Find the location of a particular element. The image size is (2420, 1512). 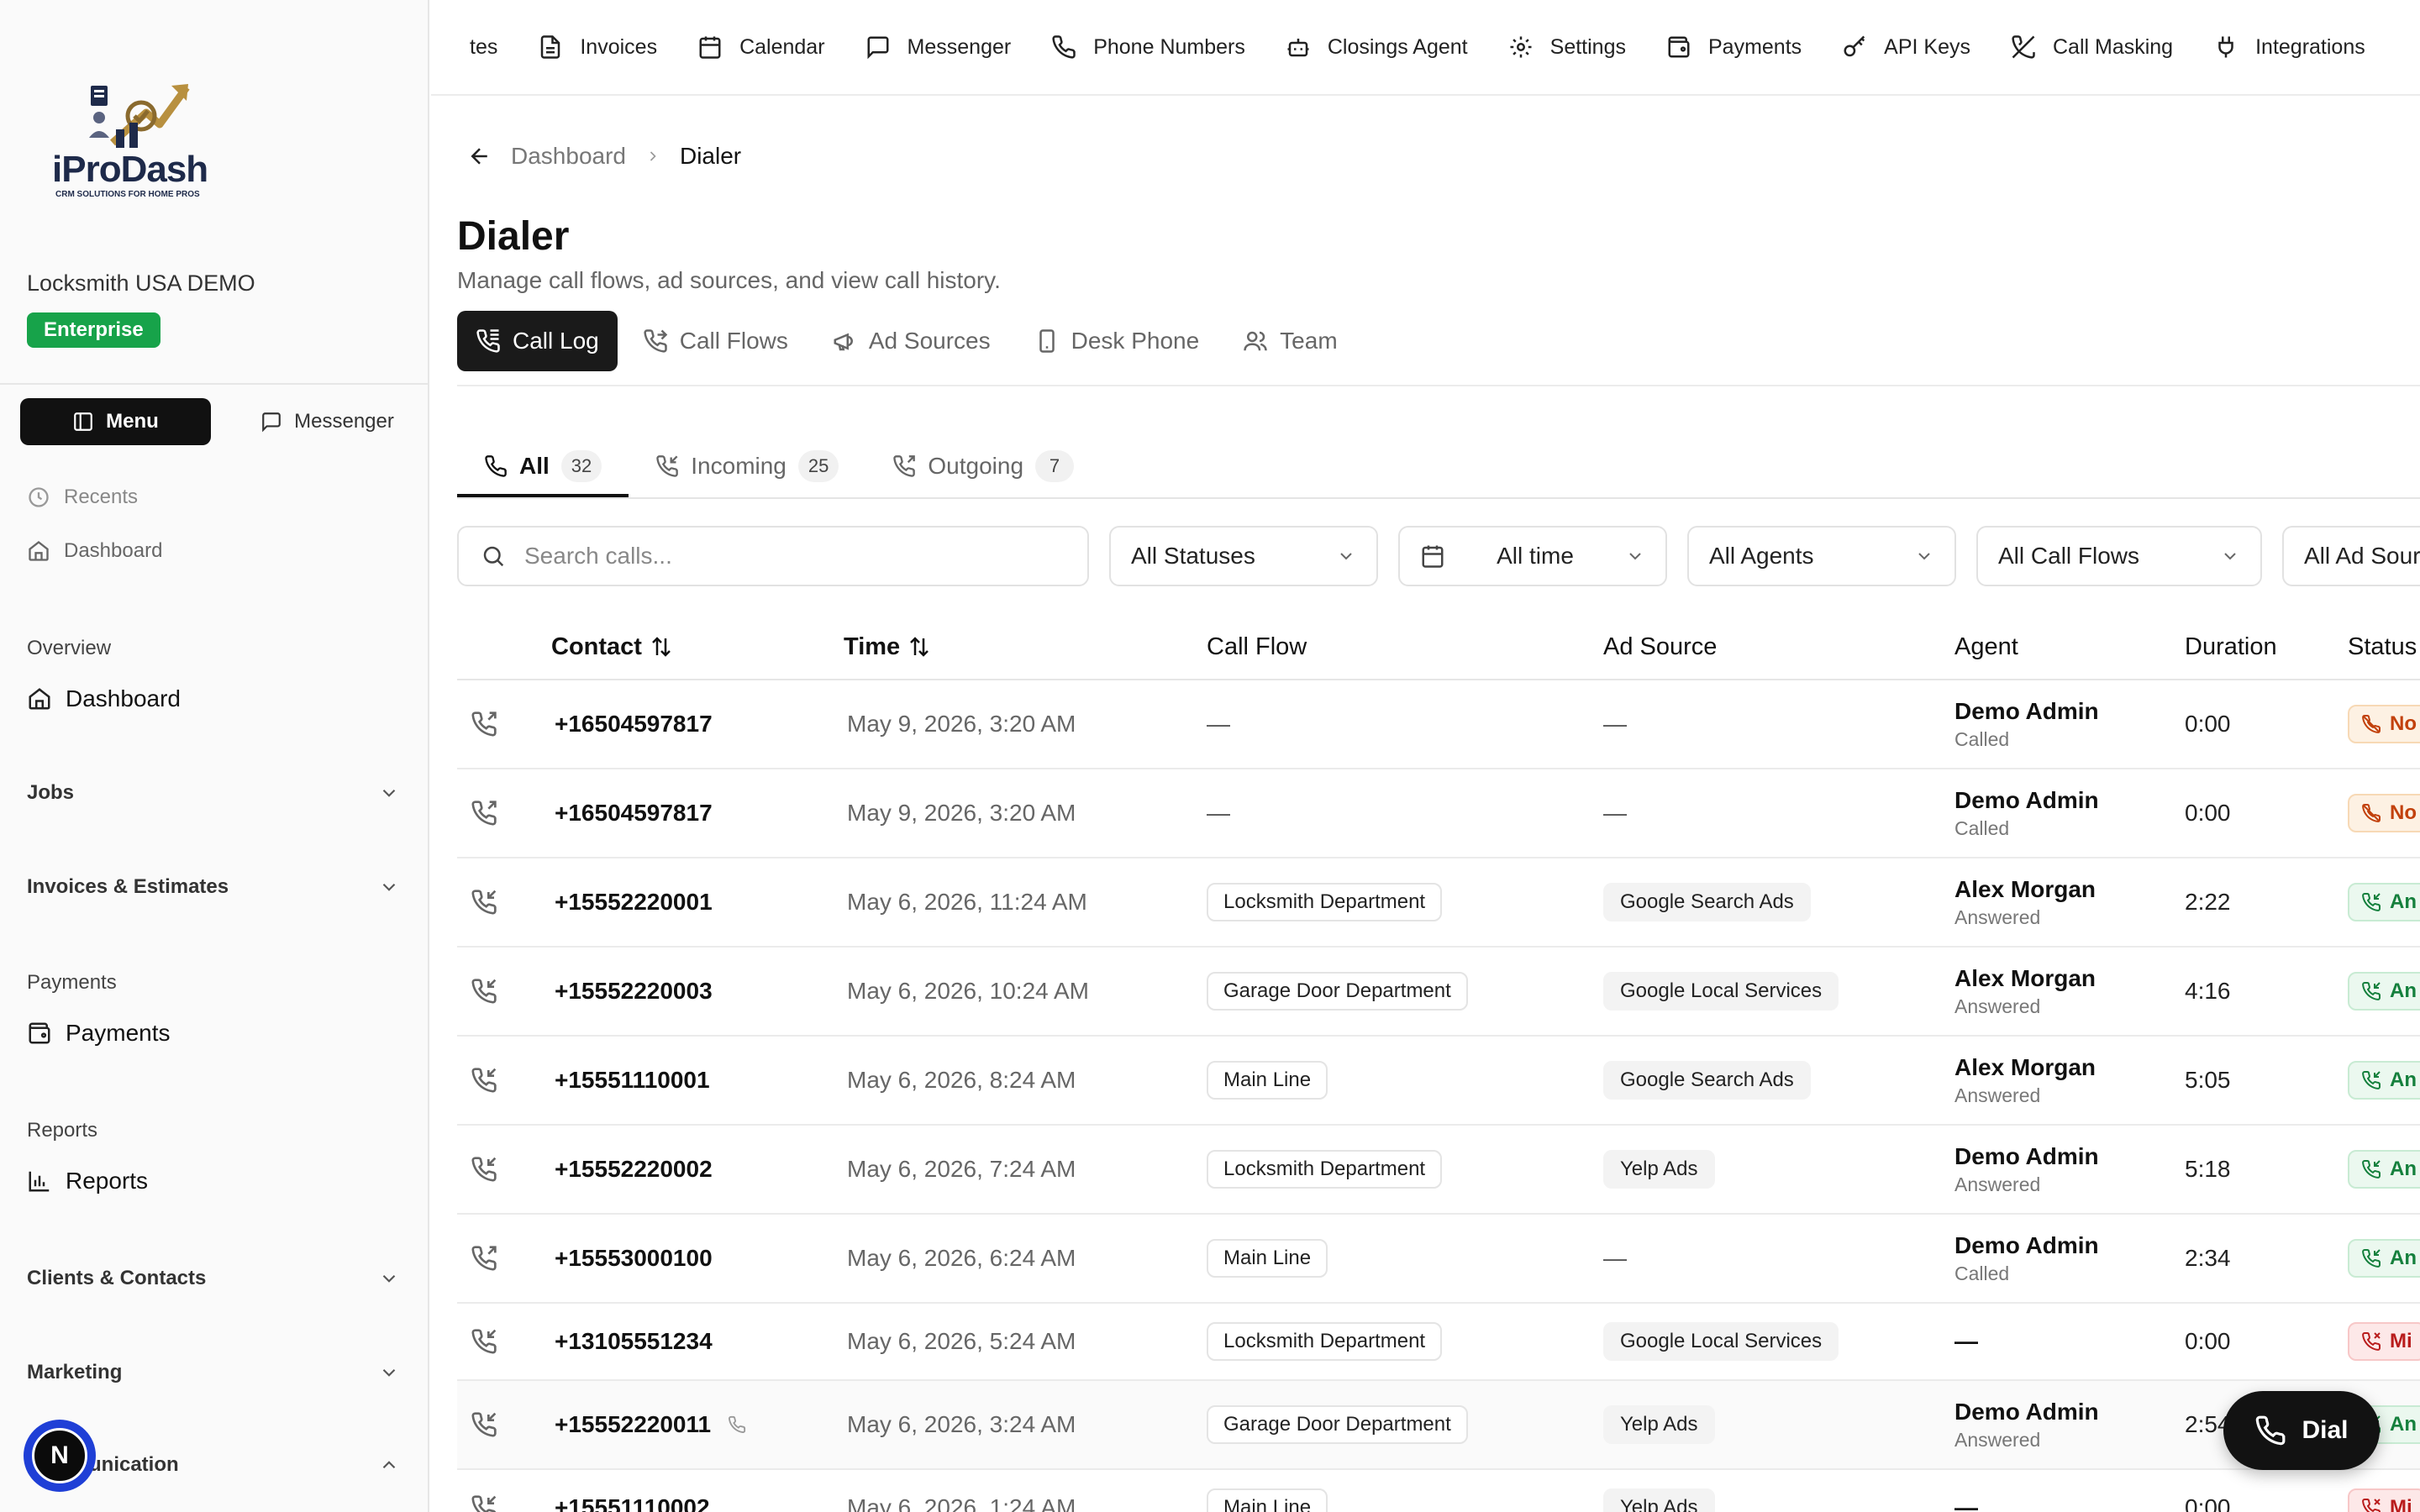

contact-cell: +15553000100 is located at coordinates (634, 1258).